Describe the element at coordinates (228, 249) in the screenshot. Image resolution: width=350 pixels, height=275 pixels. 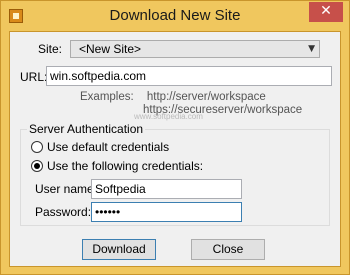
I see `close-button: Close` at that location.